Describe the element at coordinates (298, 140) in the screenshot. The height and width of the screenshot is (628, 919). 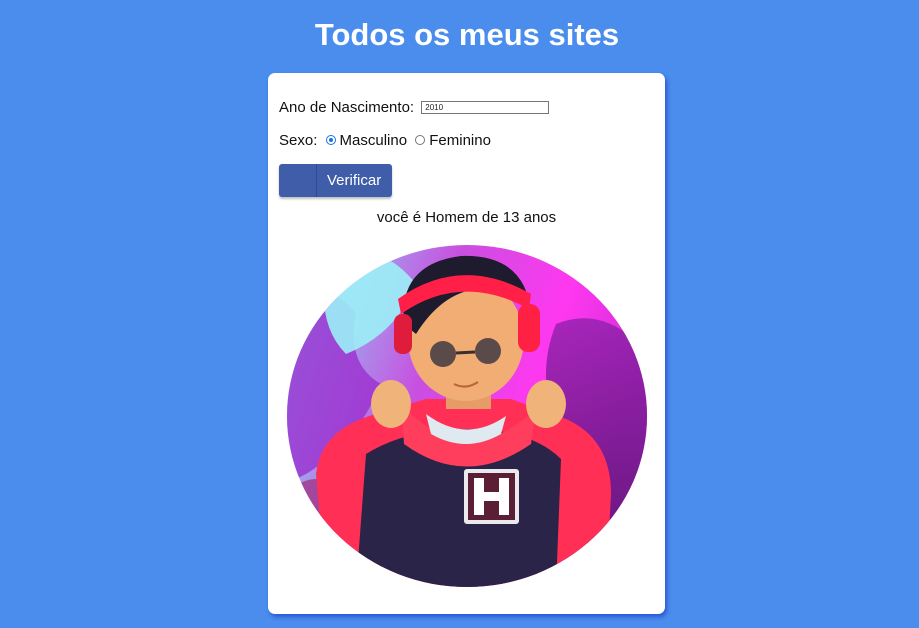
I see `sex-label: Sexo:` at that location.